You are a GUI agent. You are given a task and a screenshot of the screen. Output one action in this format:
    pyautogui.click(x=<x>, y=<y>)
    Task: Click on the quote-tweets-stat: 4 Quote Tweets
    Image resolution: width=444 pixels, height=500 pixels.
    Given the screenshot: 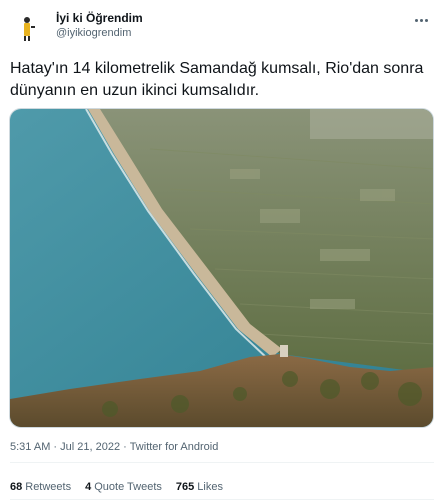 What is the action you would take?
    pyautogui.click(x=123, y=487)
    